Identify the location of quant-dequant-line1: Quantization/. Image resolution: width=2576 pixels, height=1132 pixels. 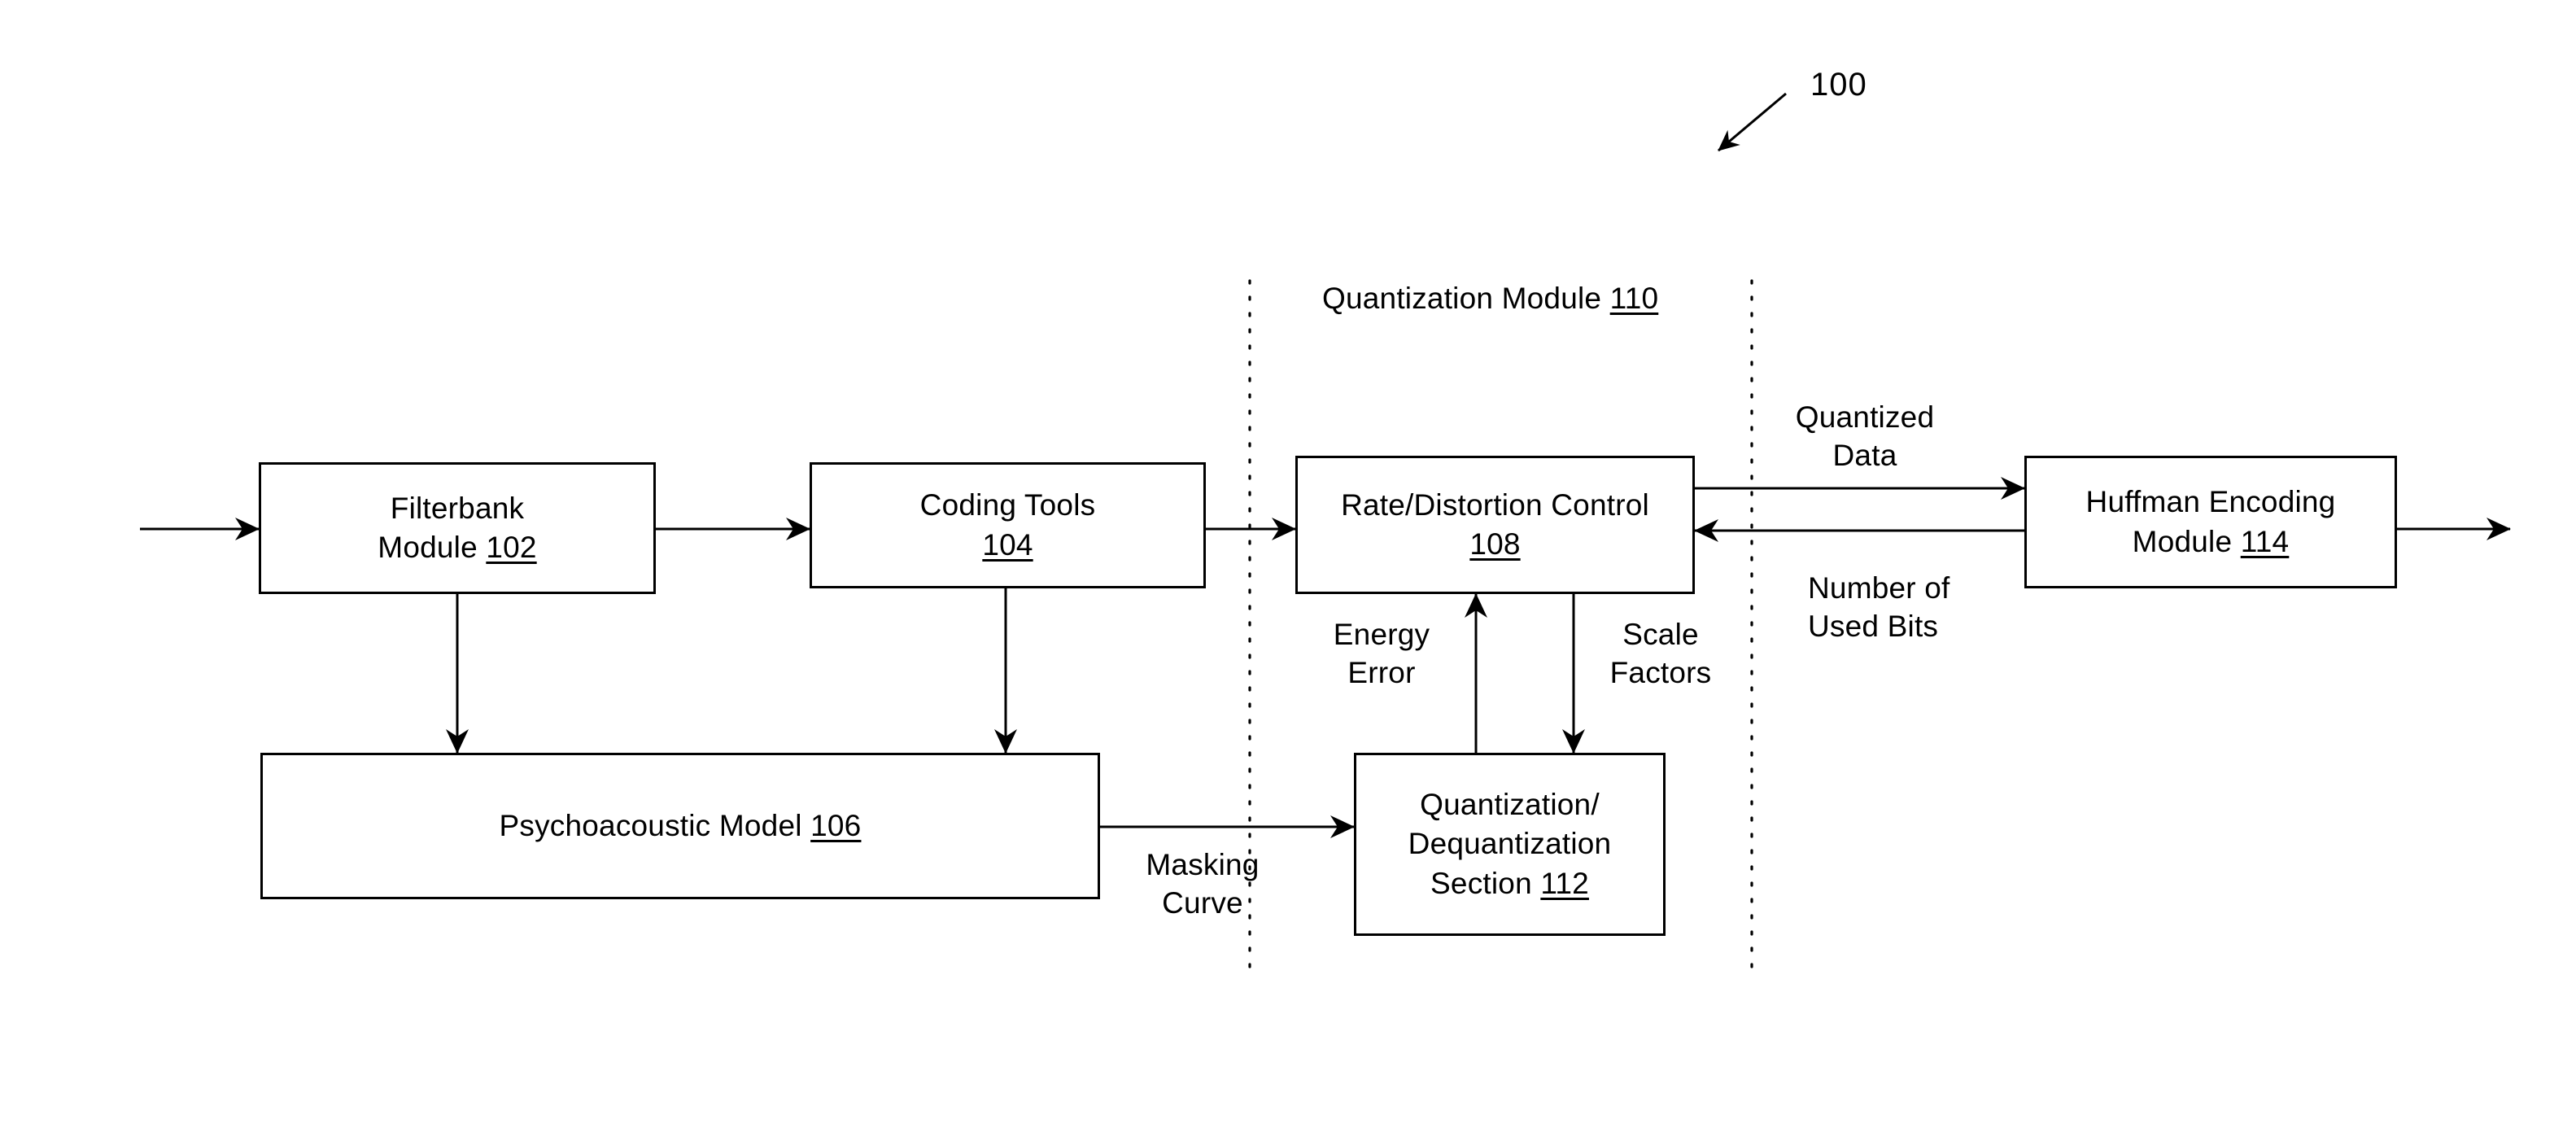
(1510, 805).